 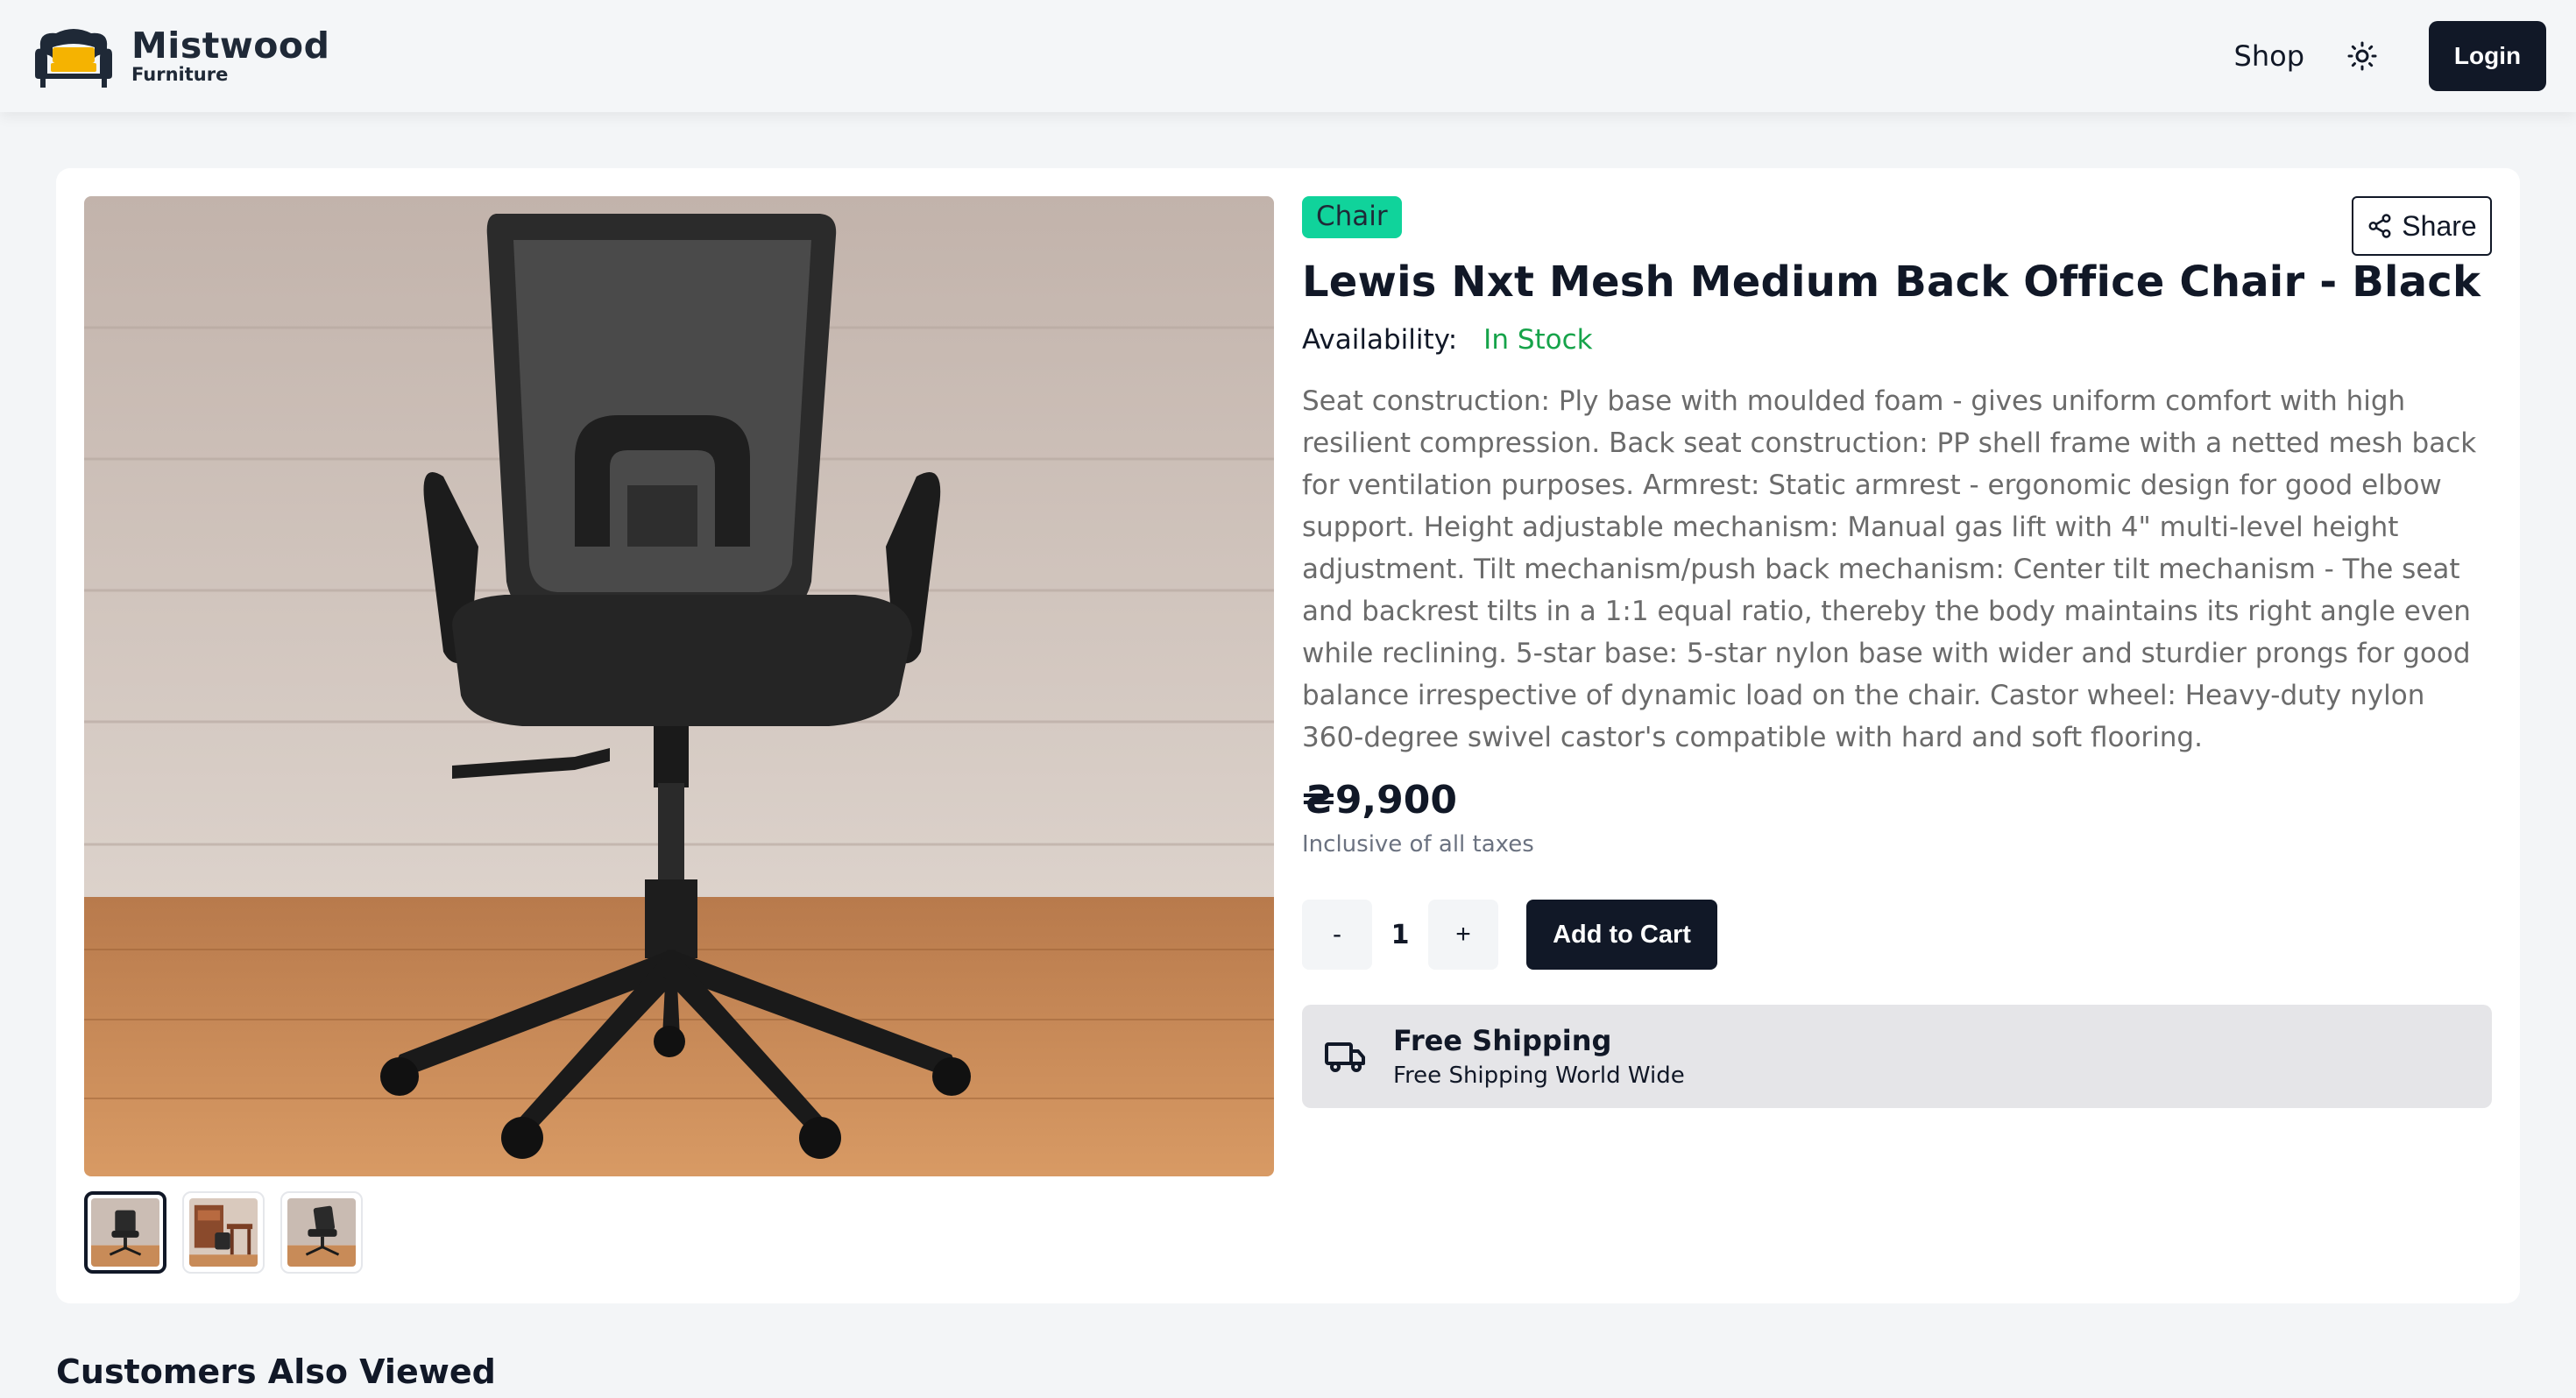 I want to click on quantity-decrease-button: -, so click(x=1337, y=935).